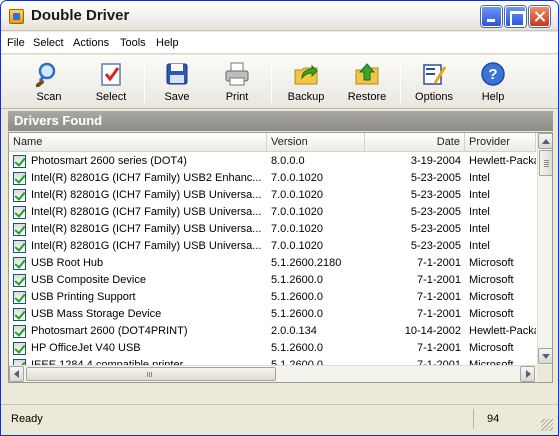  I want to click on restore-label: Restore, so click(367, 97).